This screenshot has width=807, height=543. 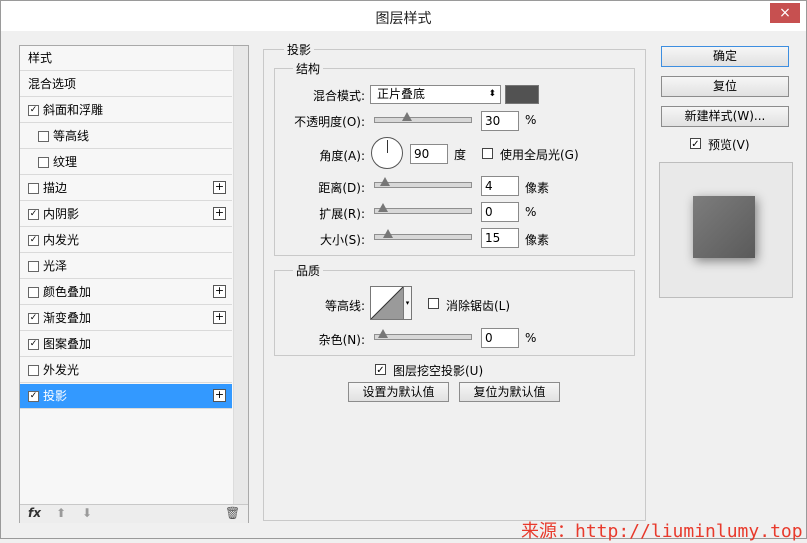 I want to click on opacity-slider, so click(x=423, y=117).